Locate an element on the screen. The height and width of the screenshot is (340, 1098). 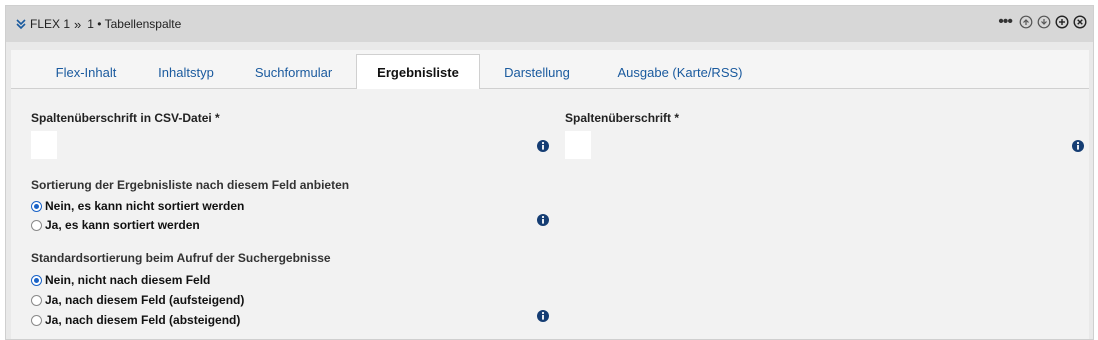
move-down-icon is located at coordinates (1044, 22).